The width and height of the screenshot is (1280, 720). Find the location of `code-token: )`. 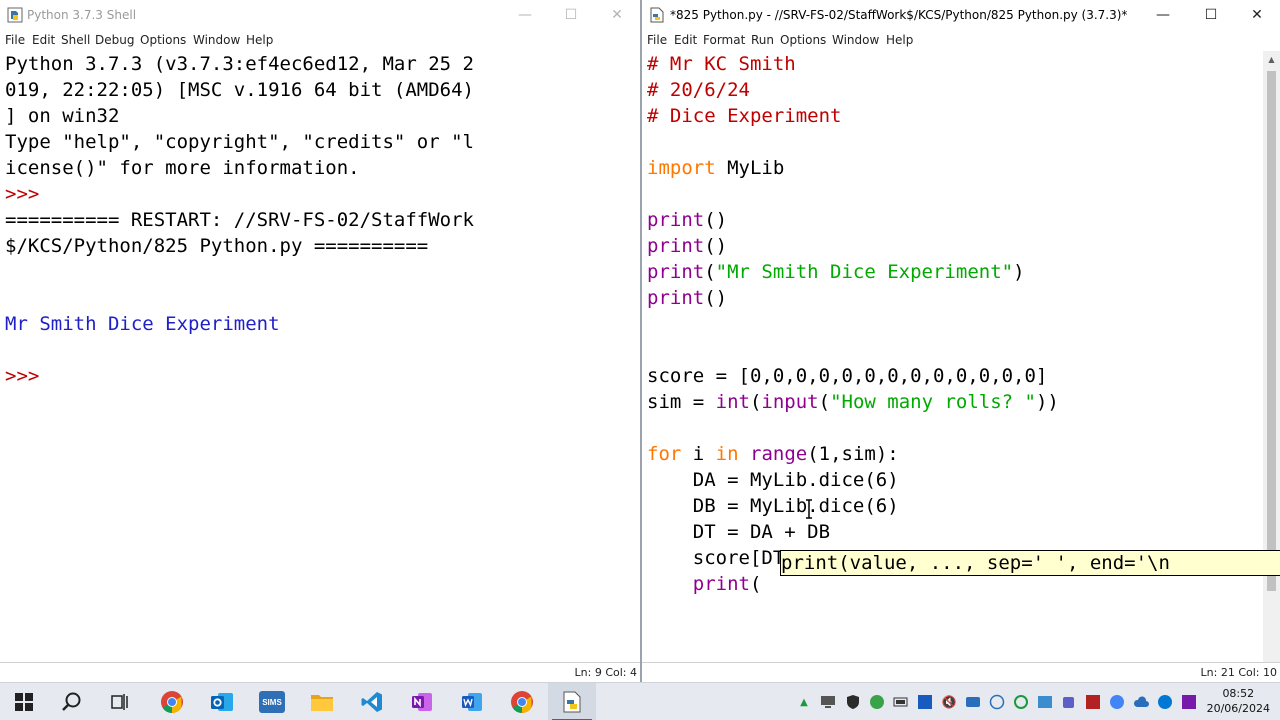

code-token: ) is located at coordinates (1019, 272).